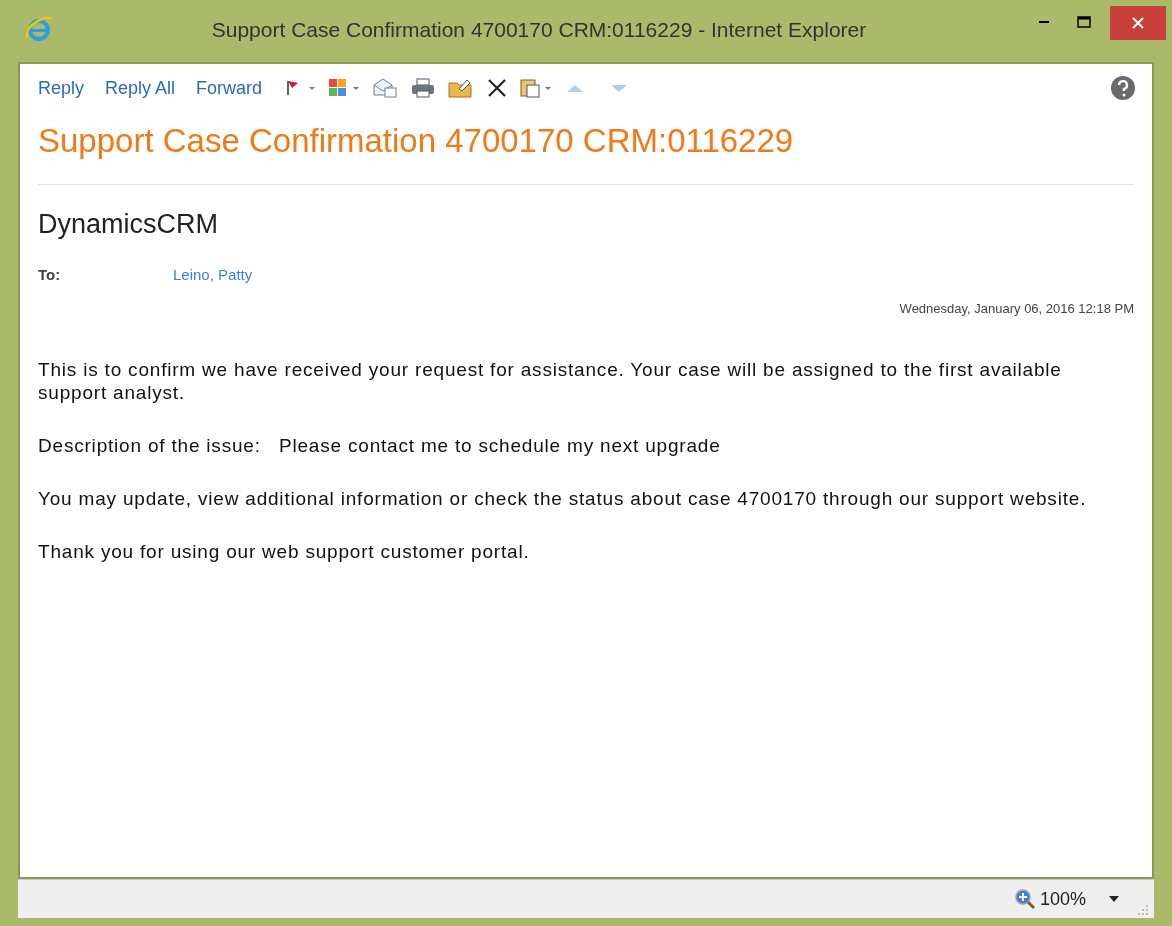 This screenshot has width=1172, height=926. I want to click on toolbar-link: Reply, so click(61, 88).